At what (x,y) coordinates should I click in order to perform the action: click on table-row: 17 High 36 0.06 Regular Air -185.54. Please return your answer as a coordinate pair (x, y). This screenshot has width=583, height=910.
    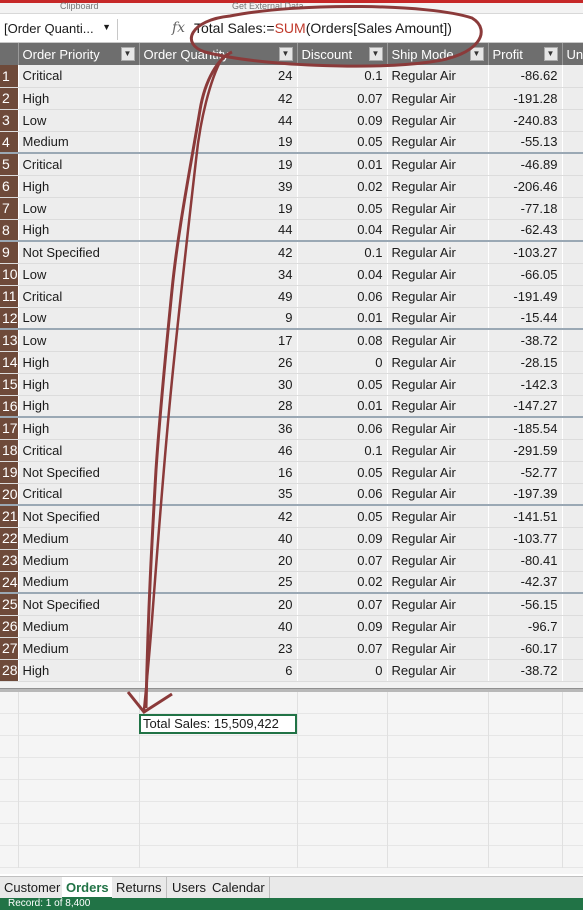
    Looking at the image, I should click on (291, 428).